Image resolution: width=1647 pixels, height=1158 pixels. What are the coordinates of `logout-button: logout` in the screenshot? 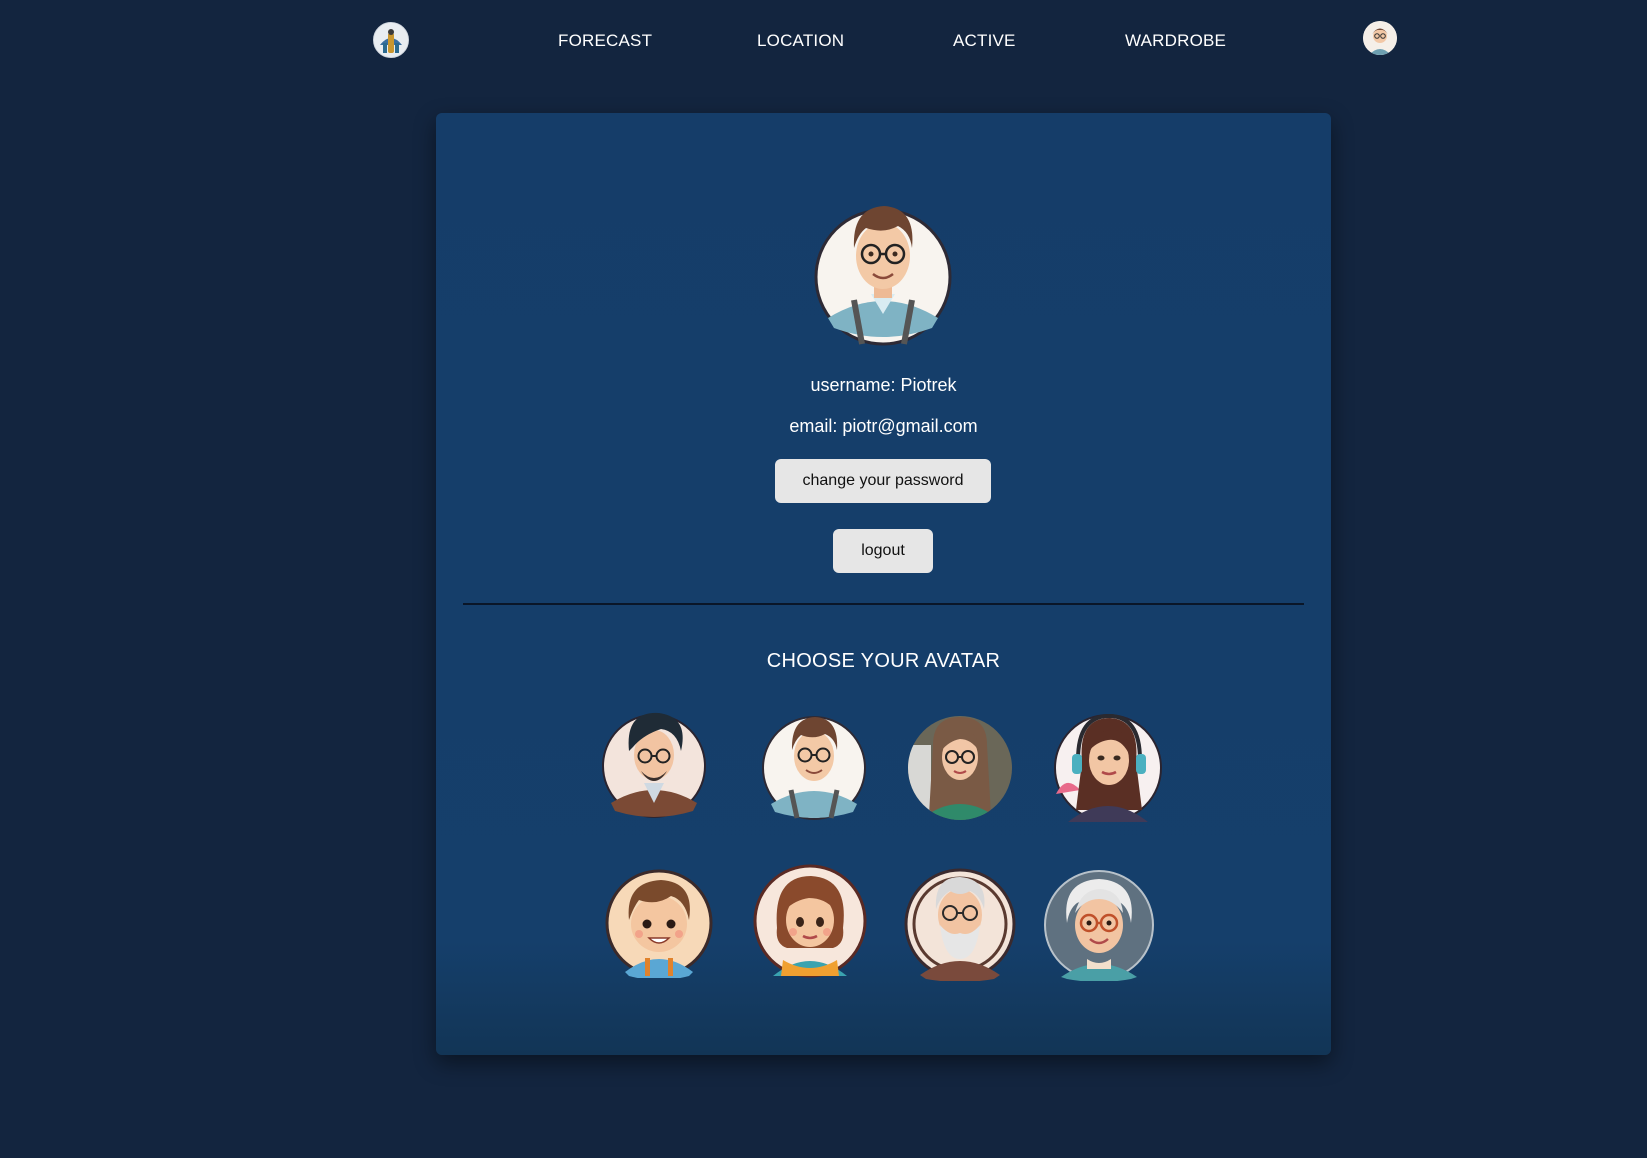 It's located at (883, 551).